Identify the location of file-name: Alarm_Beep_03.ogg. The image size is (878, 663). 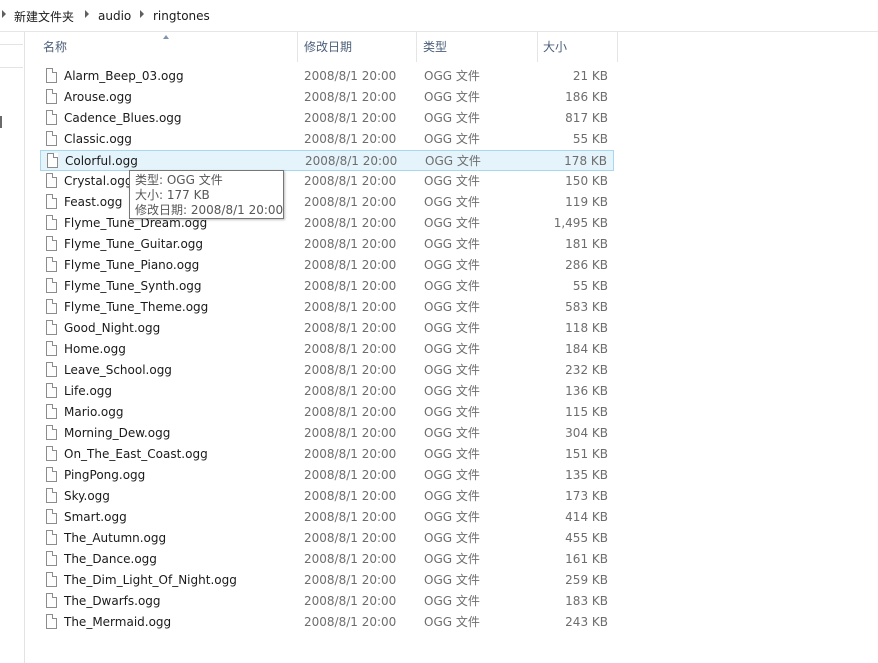
(124, 76).